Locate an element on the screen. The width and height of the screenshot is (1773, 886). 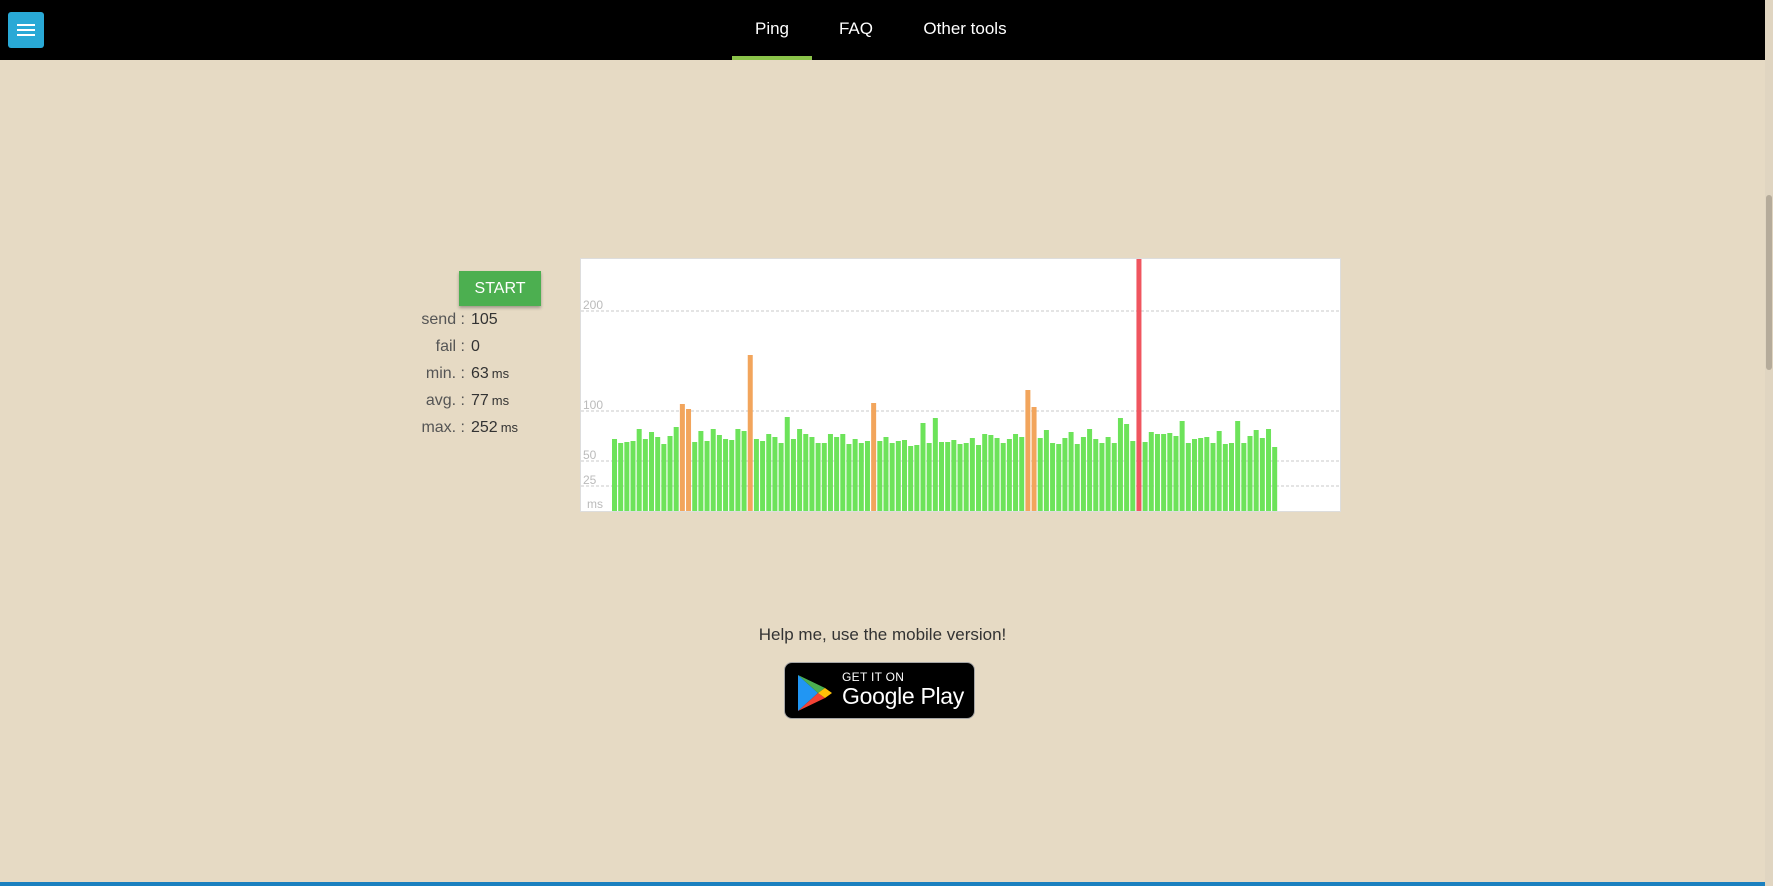
menu-icon is located at coordinates (26, 25).